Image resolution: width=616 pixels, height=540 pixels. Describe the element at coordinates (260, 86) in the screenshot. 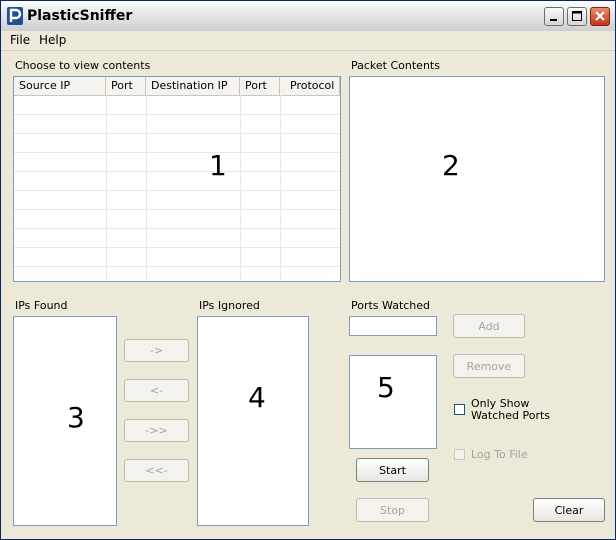

I see `column-destination-port: Port` at that location.